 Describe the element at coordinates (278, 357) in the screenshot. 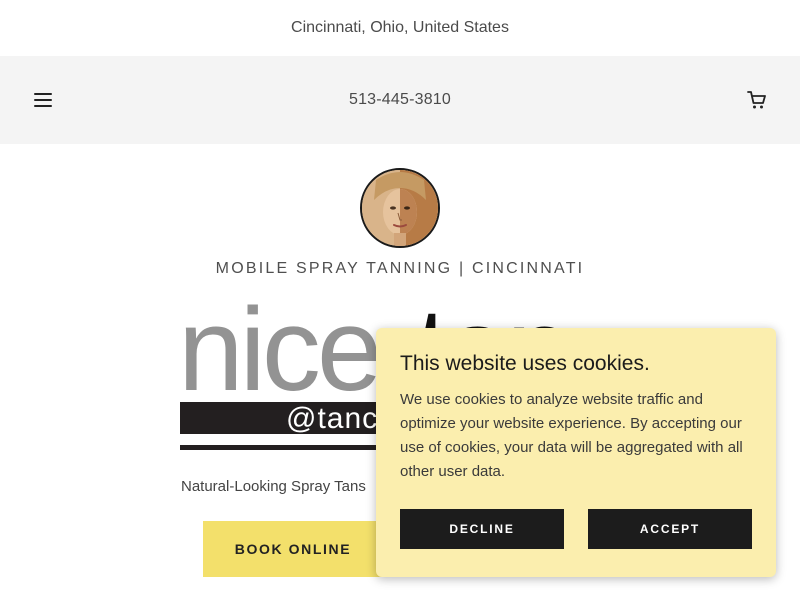

I see `logo-word-nice: nice` at that location.